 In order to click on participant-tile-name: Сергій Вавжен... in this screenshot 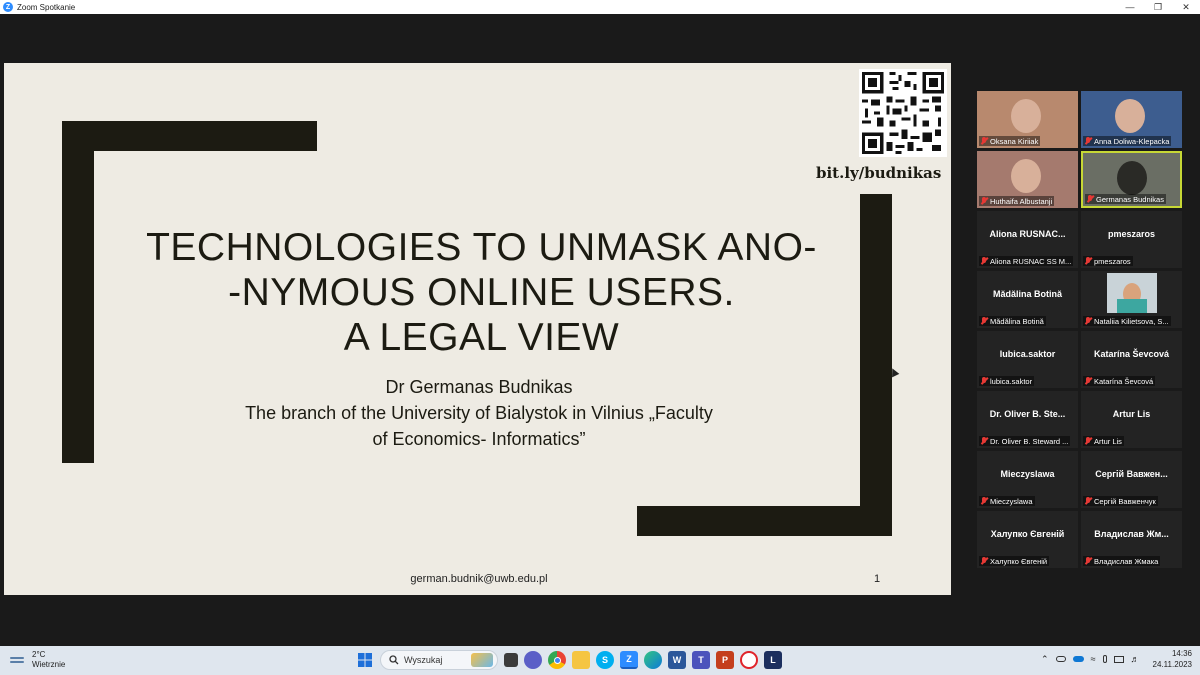, I will do `click(1131, 474)`.